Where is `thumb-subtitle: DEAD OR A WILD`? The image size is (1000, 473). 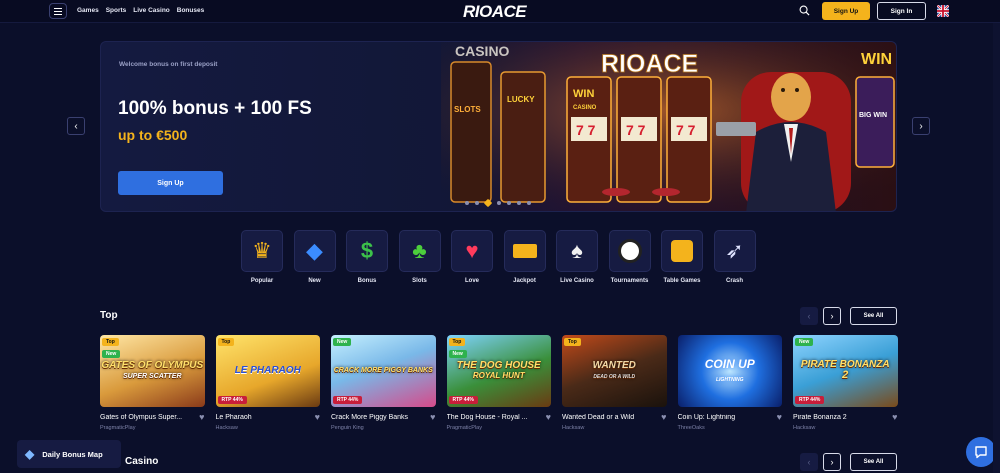
thumb-subtitle: DEAD OR A WILD is located at coordinates (614, 377).